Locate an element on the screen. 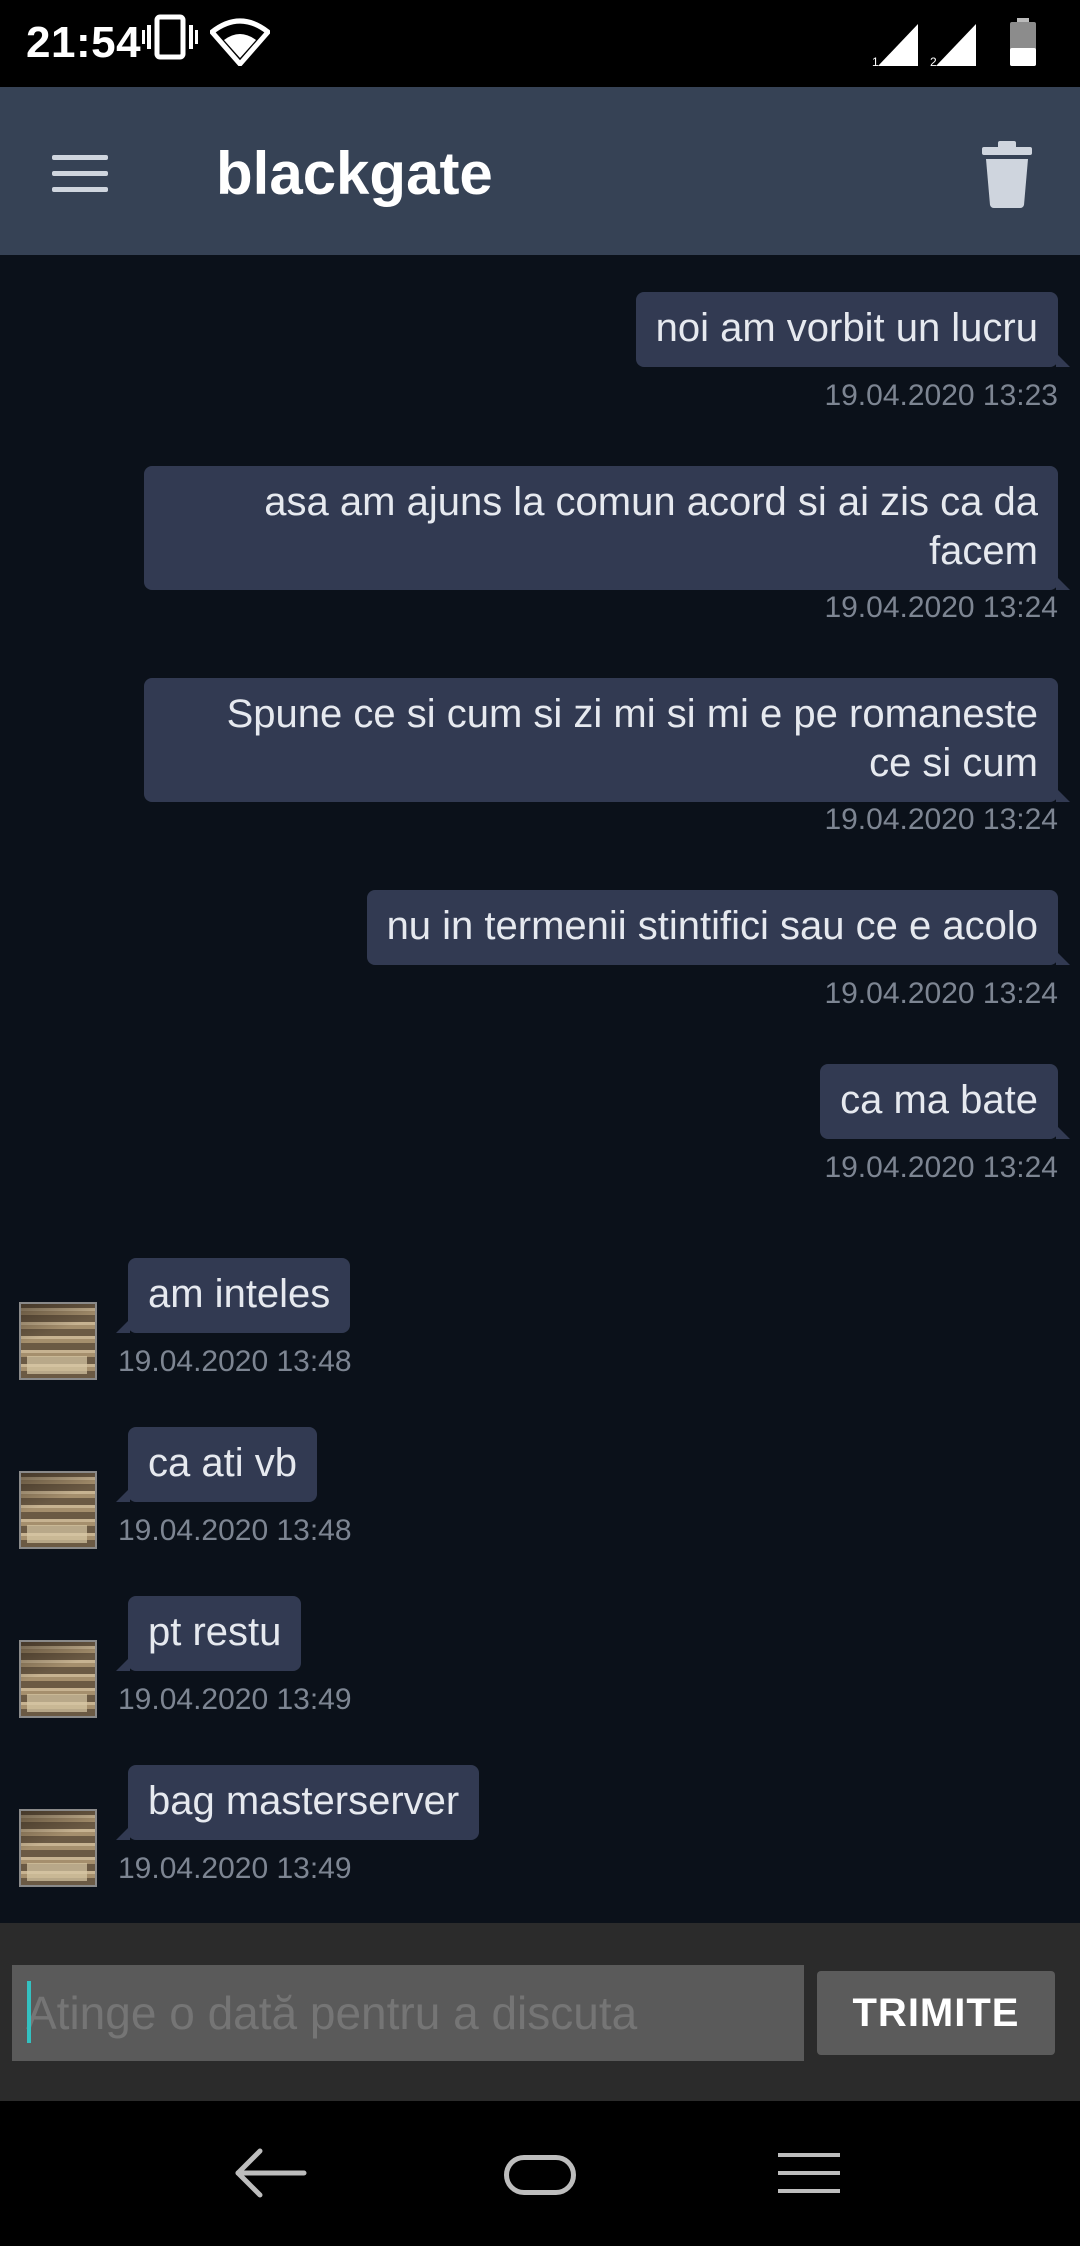 The width and height of the screenshot is (1080, 2246). recents-icon is located at coordinates (809, 2173).